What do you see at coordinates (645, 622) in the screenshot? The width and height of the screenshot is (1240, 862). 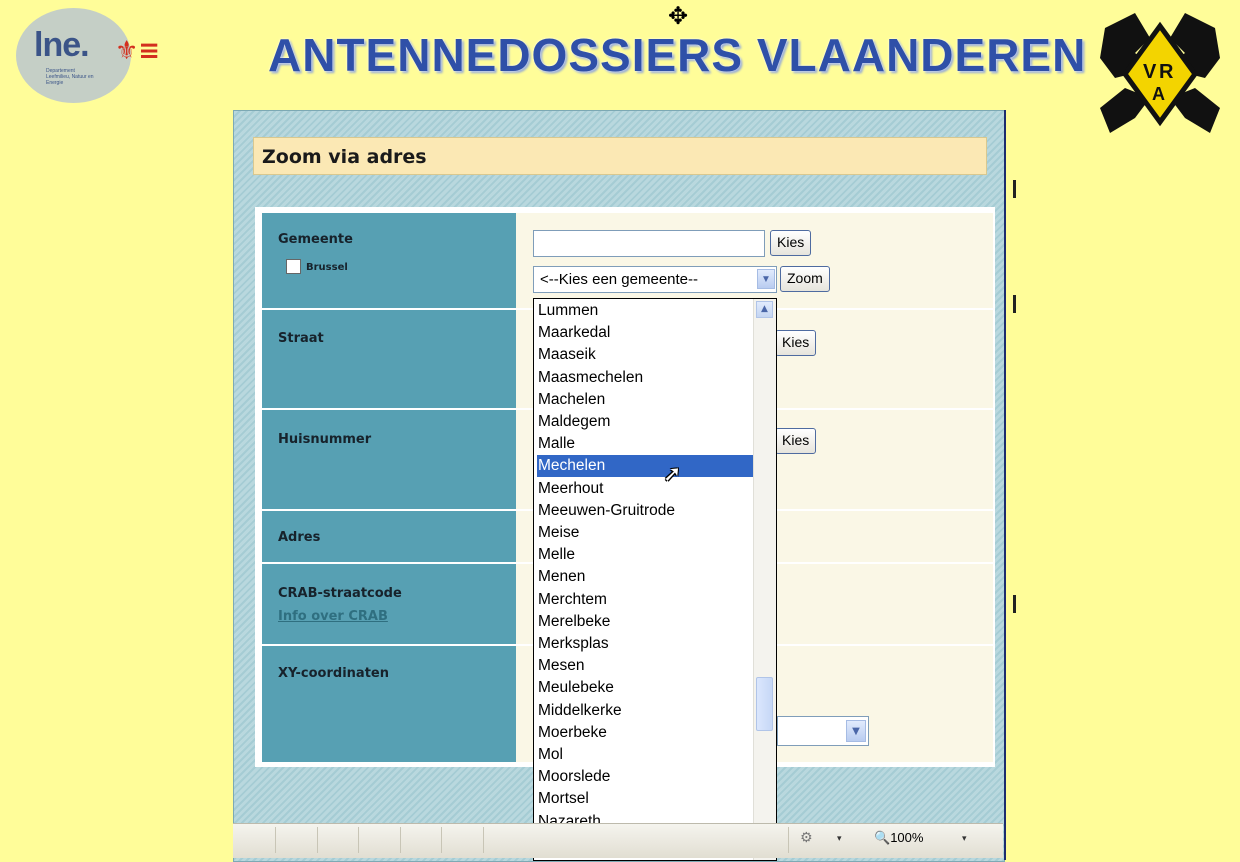 I see `dropdown-option: Merelbeke` at bounding box center [645, 622].